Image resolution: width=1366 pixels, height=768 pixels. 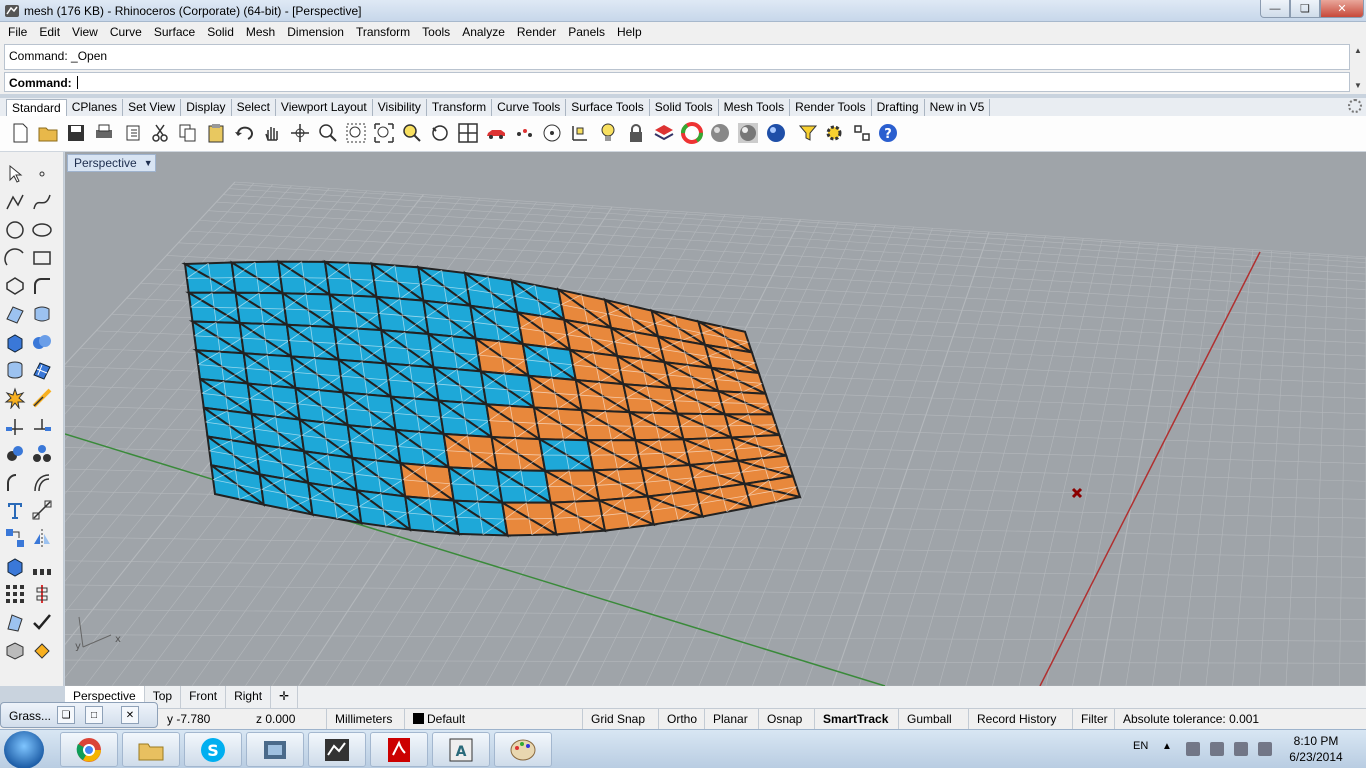 I want to click on circle-icon, so click(x=15, y=230).